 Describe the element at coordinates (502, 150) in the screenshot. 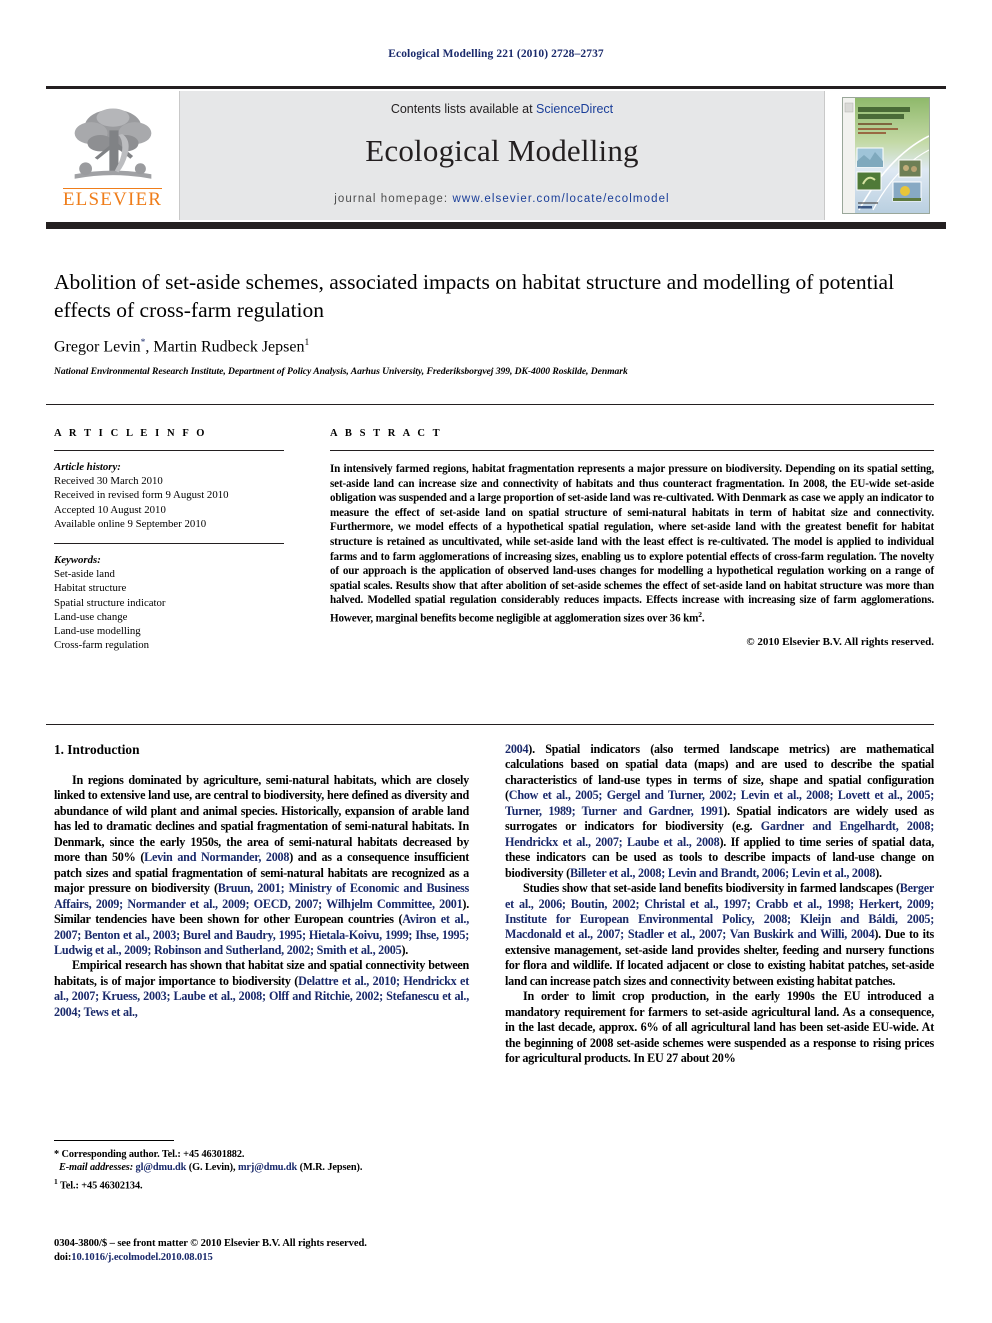

I see `journal-title: Ecological Modelling` at that location.